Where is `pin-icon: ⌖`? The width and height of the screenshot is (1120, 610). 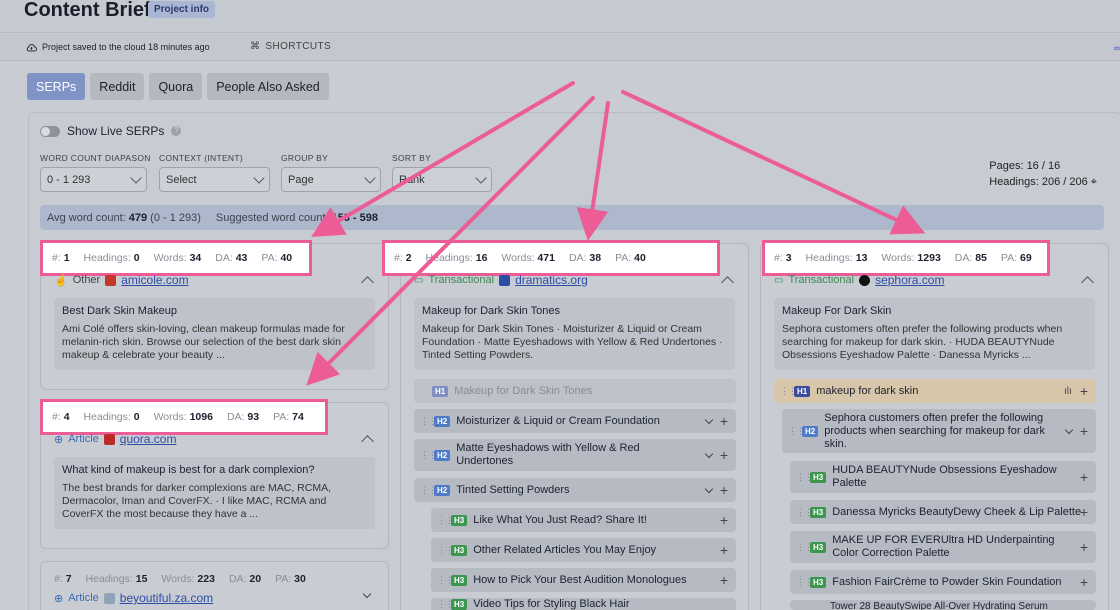
pin-icon: ⌖ is located at coordinates (1094, 182).